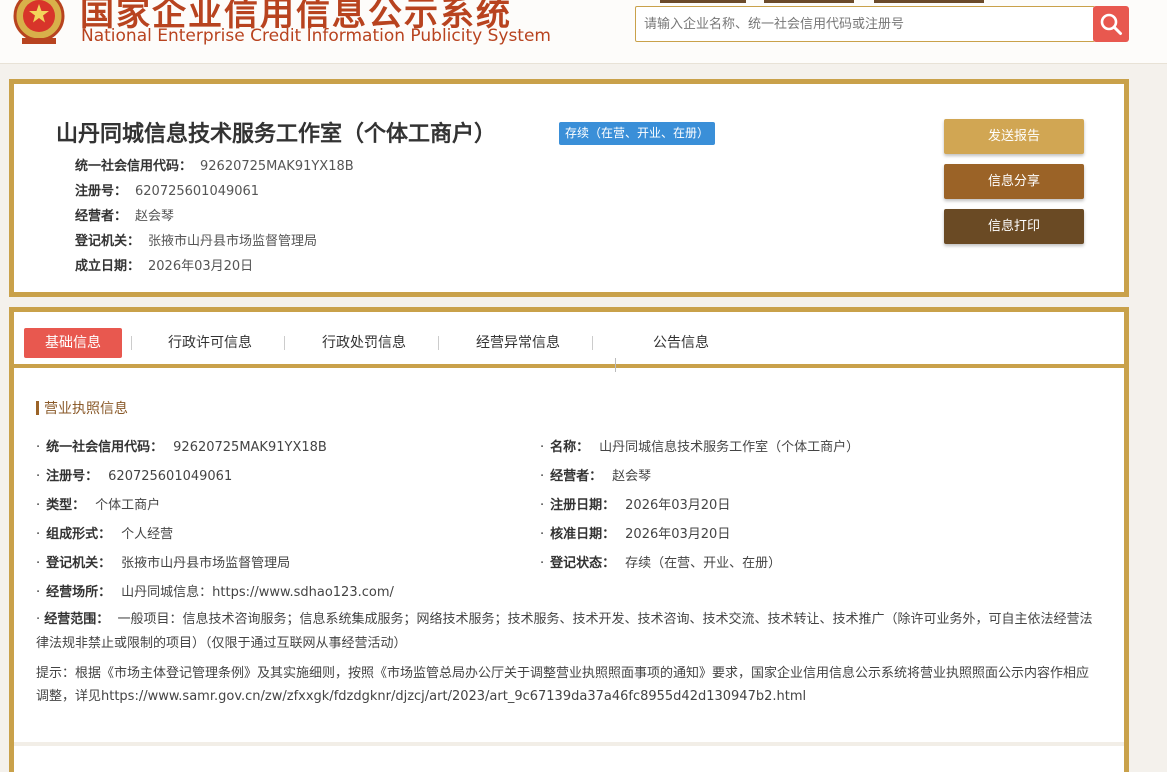  I want to click on summary-established-date: 成立日期： 2026年03月20日, so click(164, 266).